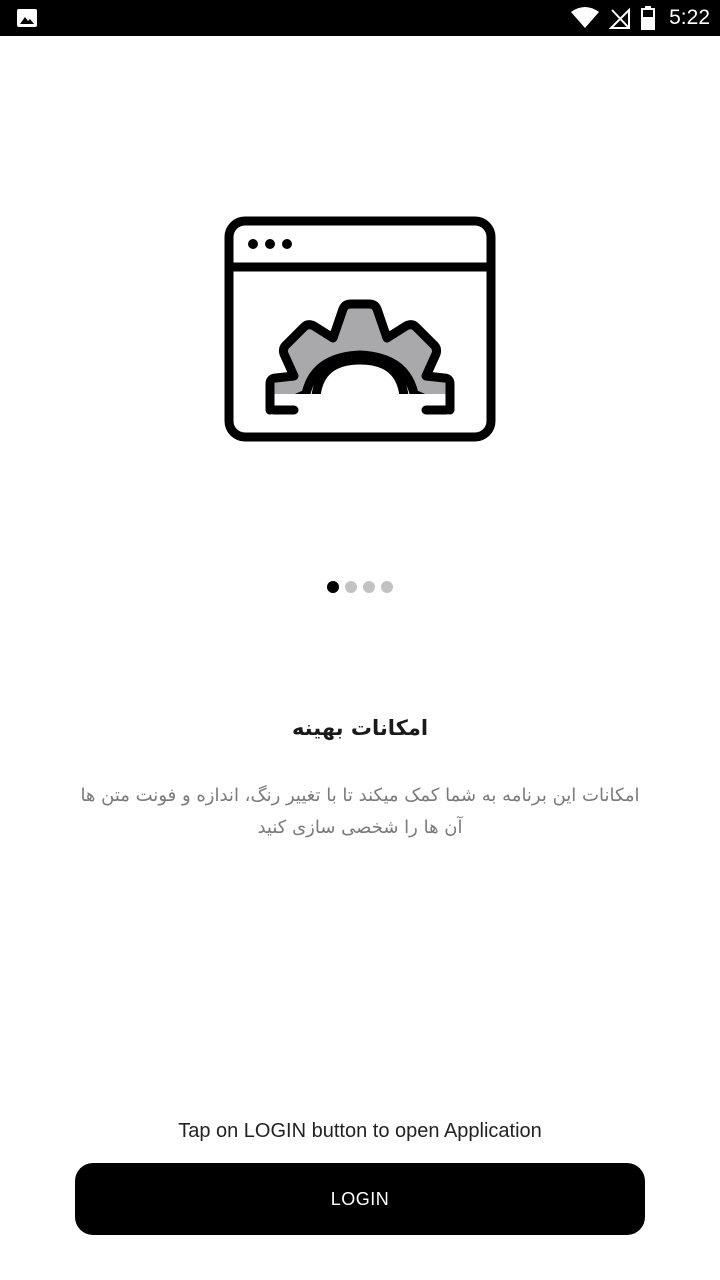 Image resolution: width=720 pixels, height=1280 pixels. I want to click on browser-settings-icon, so click(360, 329).